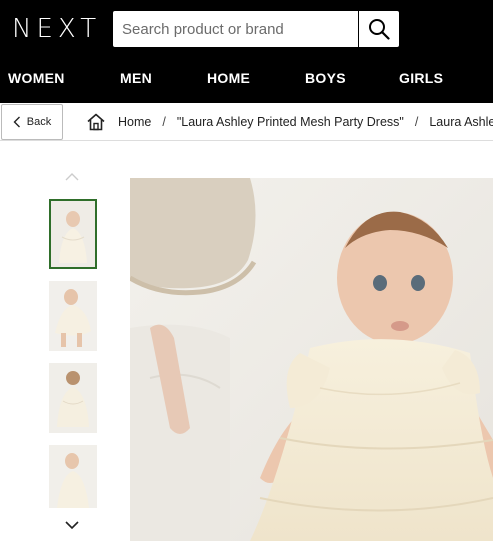 The image size is (493, 541). Describe the element at coordinates (39, 122) in the screenshot. I see `back-label: Back` at that location.